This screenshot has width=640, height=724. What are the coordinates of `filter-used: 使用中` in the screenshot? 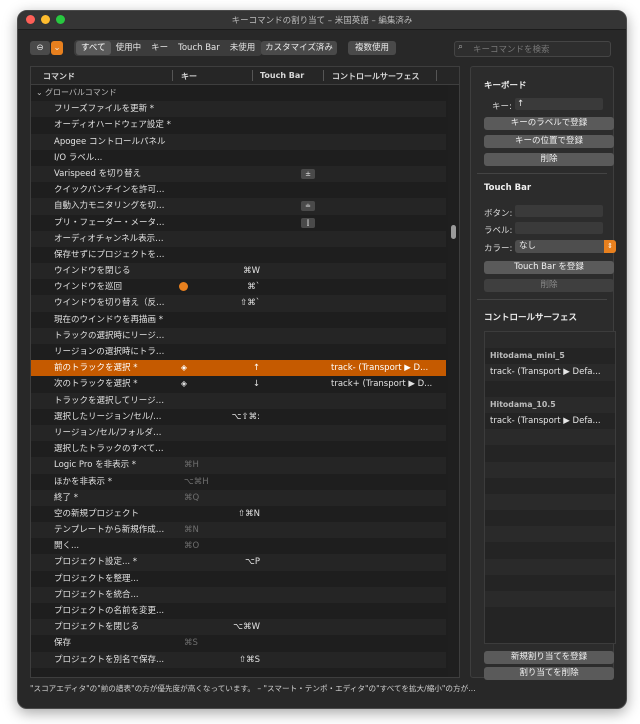 It's located at (129, 48).